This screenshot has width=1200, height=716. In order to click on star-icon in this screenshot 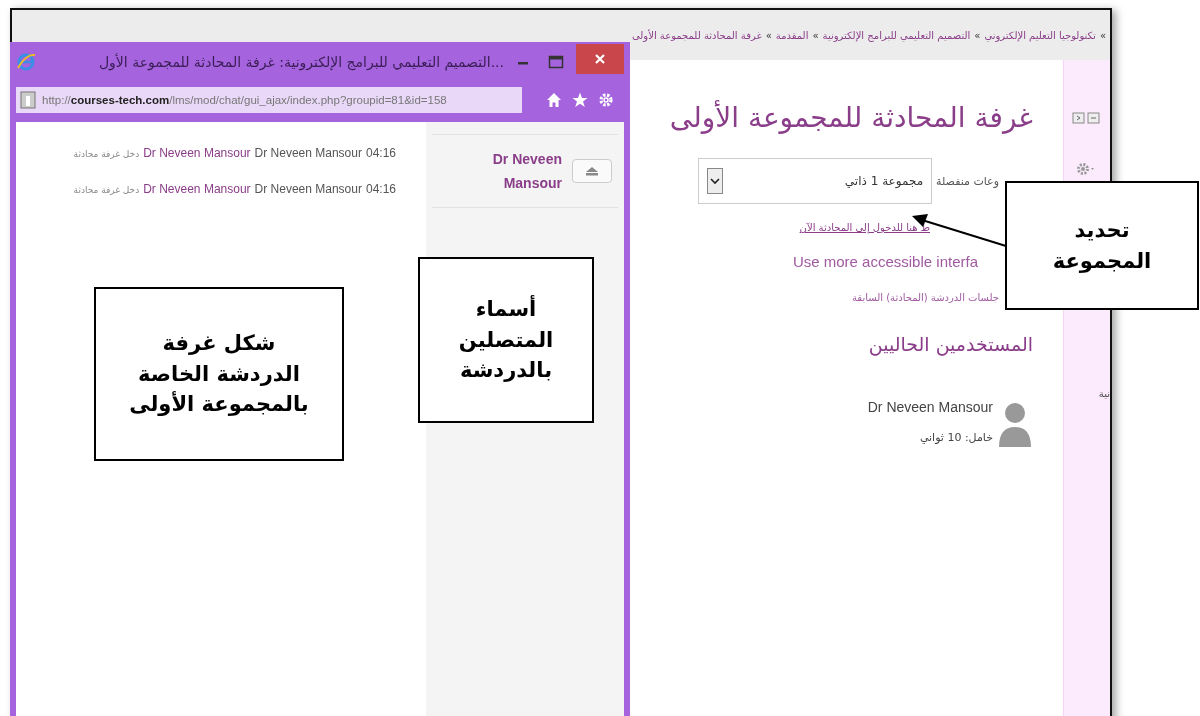, I will do `click(580, 100)`.